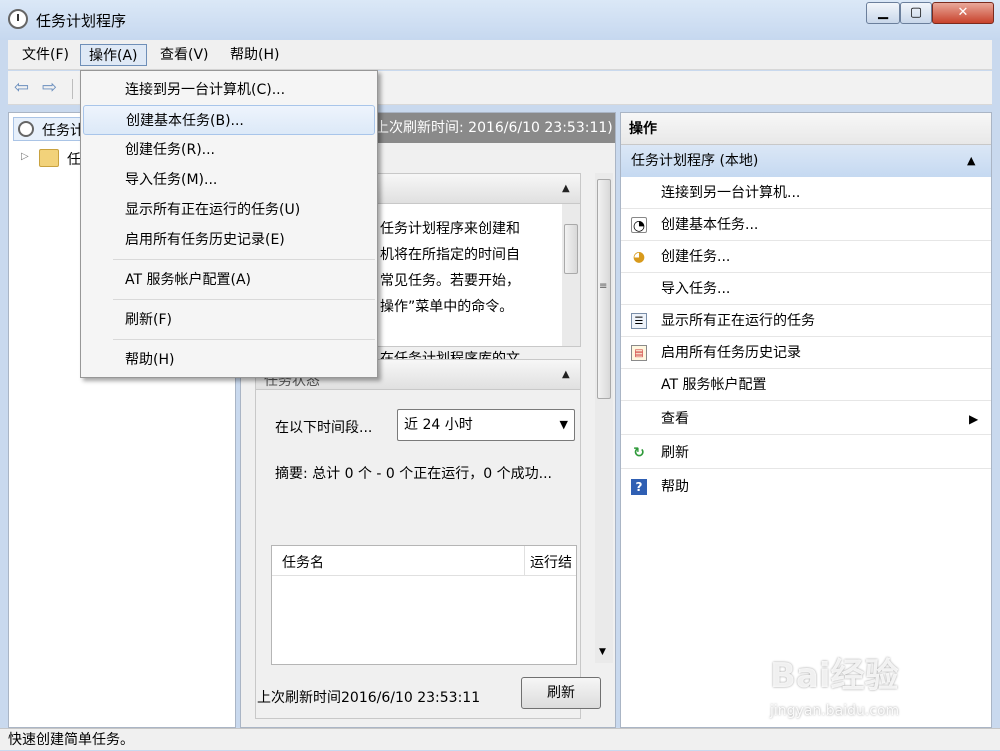 The height and width of the screenshot is (751, 1000). I want to click on tree-child-label: 任, so click(74, 160).